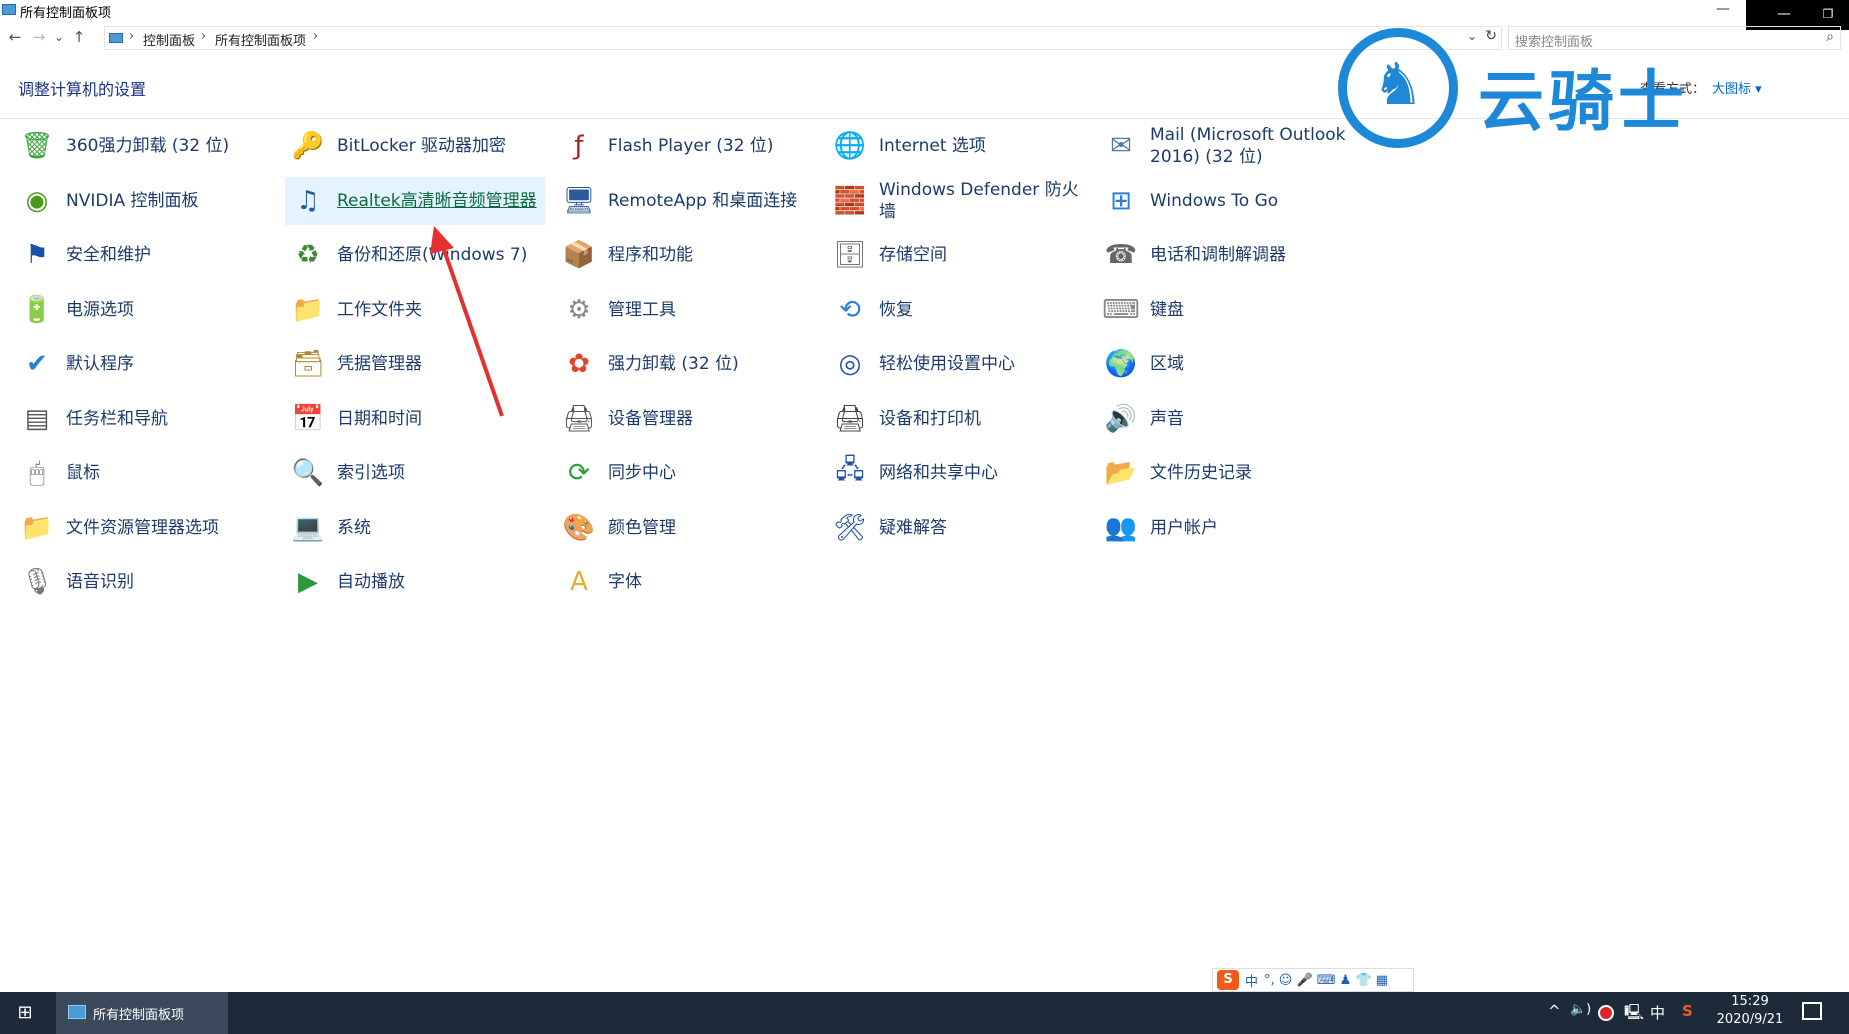 The image size is (1849, 1034). Describe the element at coordinates (642, 473) in the screenshot. I see `control-panel-item-label: 同步中心` at that location.